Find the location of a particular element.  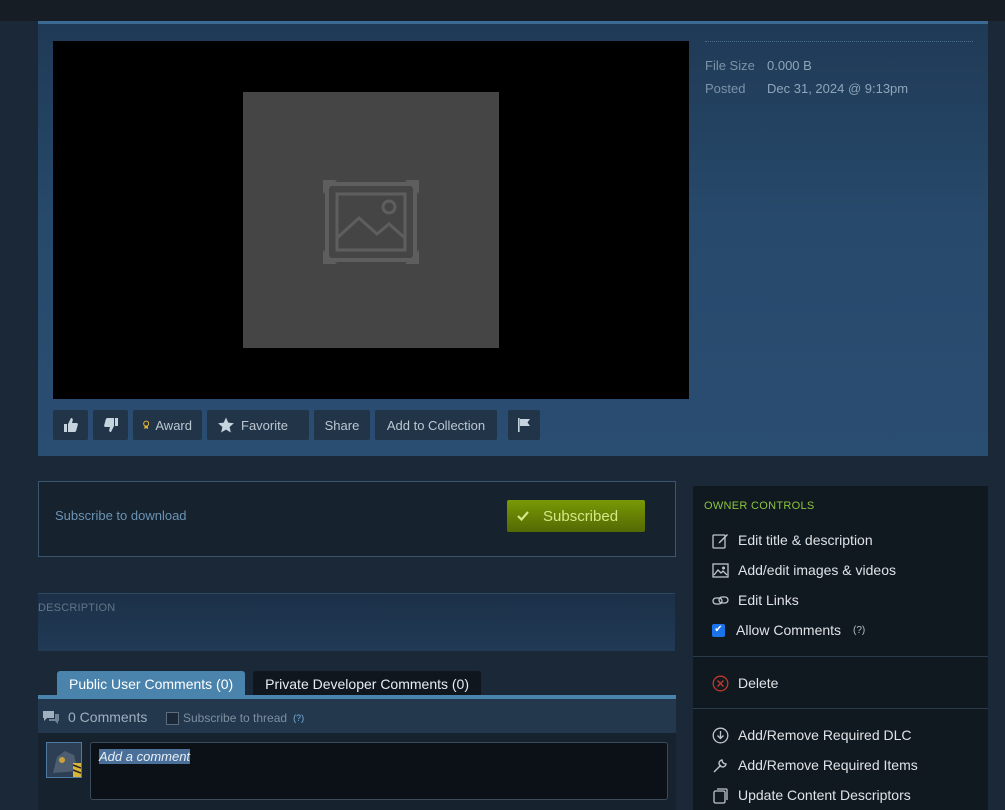

subscribe-label: Subscribe to download is located at coordinates (121, 515).